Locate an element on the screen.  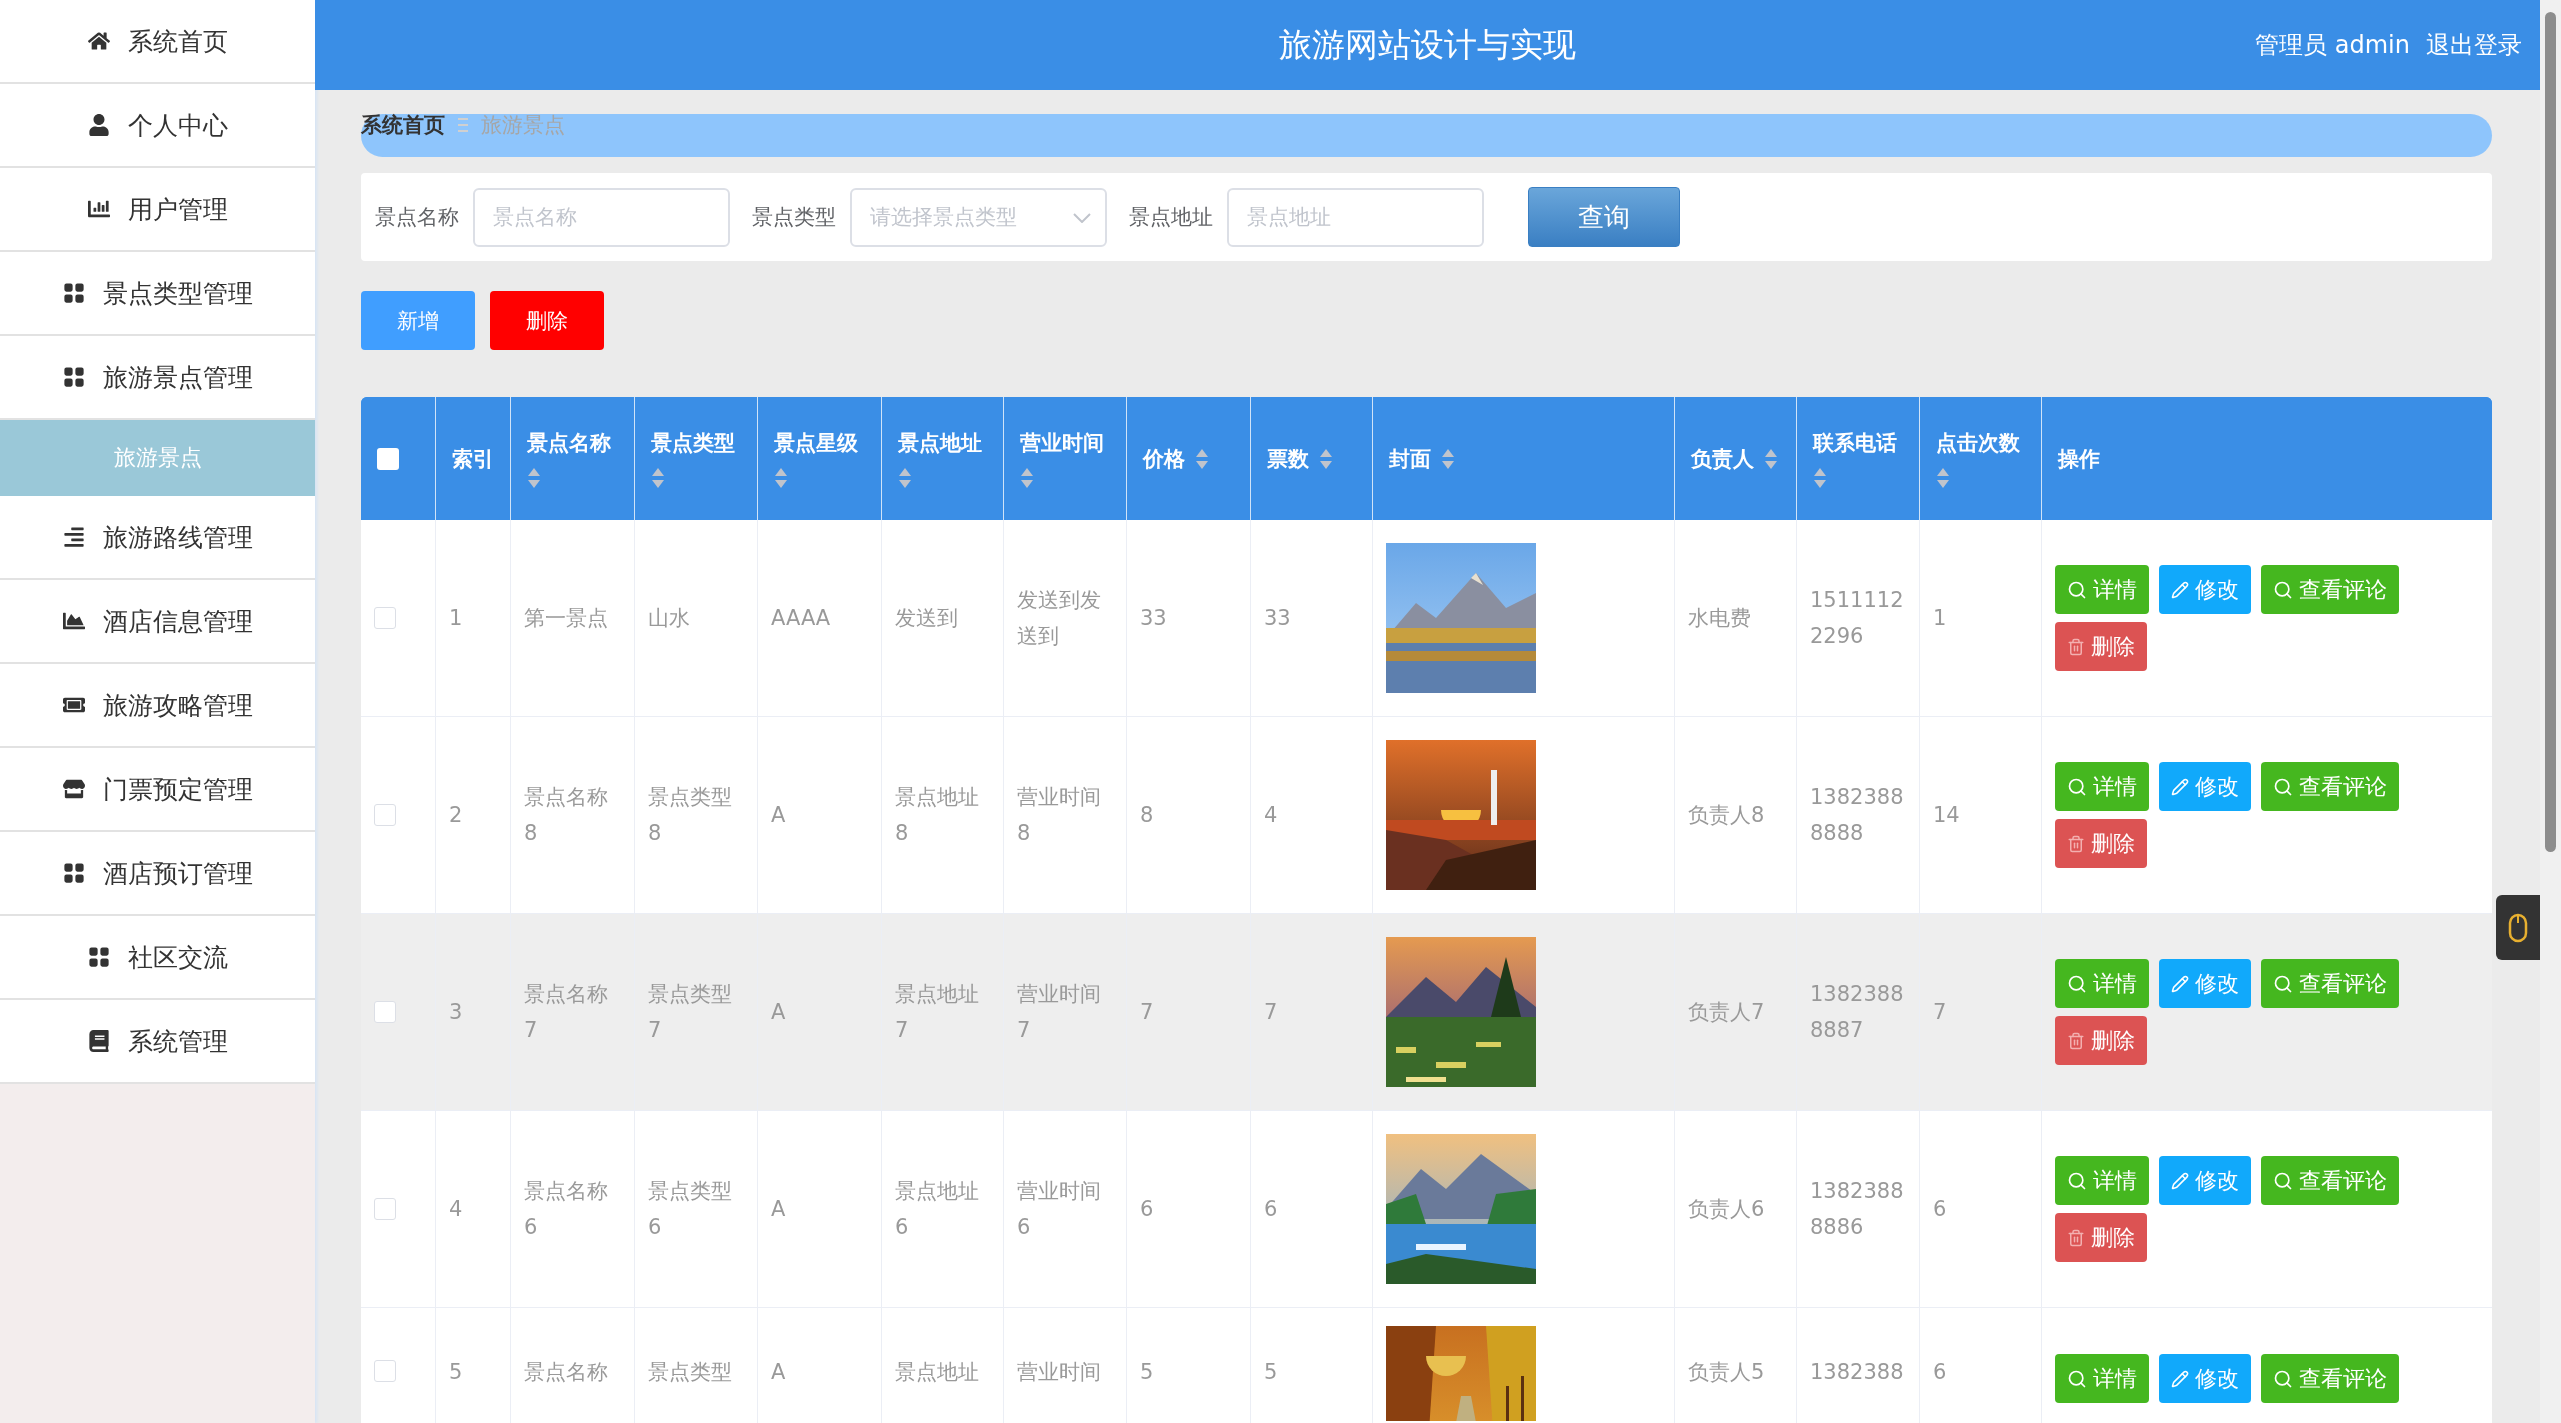
column-header: 营业时间 is located at coordinates (1062, 443).